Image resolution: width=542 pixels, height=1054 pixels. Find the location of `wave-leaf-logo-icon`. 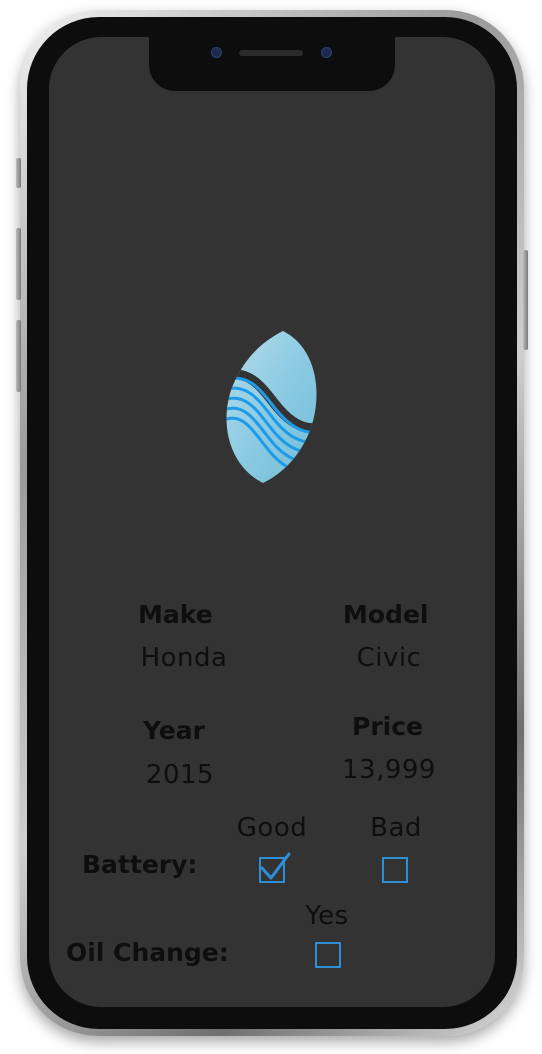

wave-leaf-logo-icon is located at coordinates (271, 407).